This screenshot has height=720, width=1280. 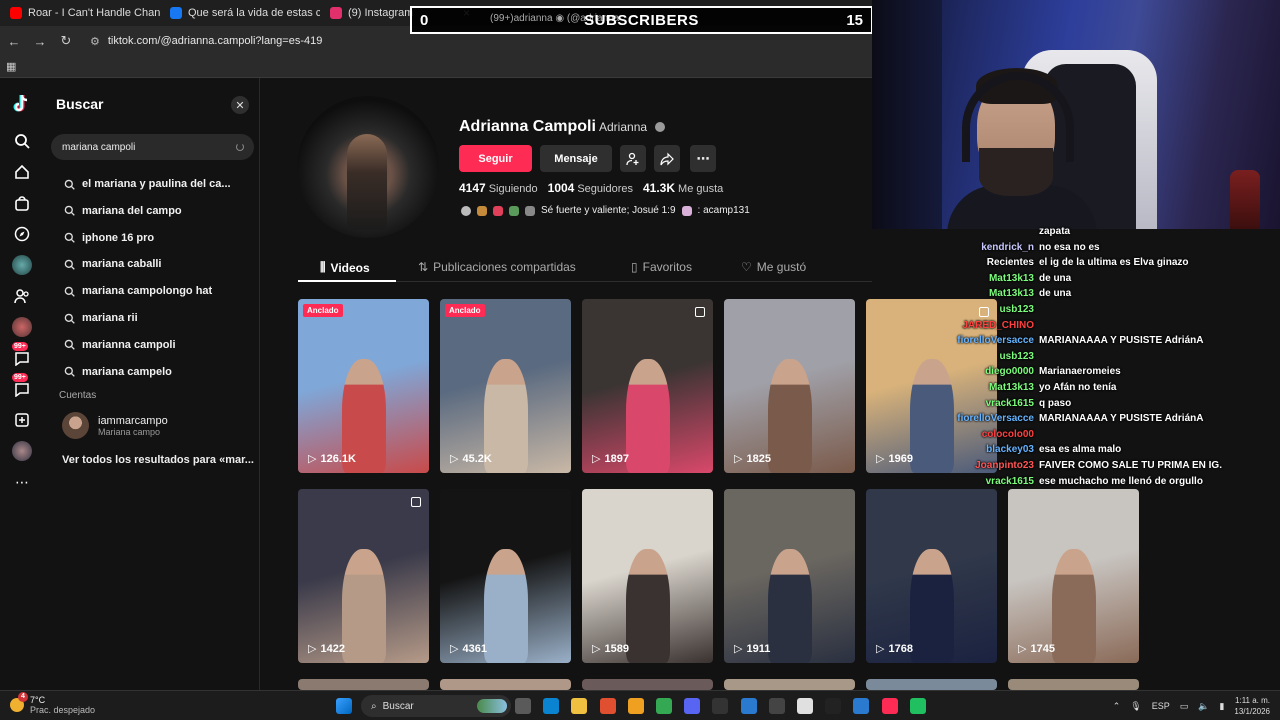 What do you see at coordinates (746, 267) in the screenshot?
I see `heart-icon: ♡` at bounding box center [746, 267].